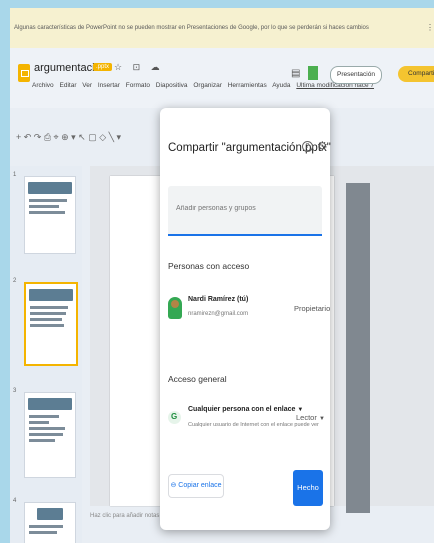 This screenshot has width=434, height=543. What do you see at coordinates (207, 85) in the screenshot?
I see `menu-organizar: Organizar` at bounding box center [207, 85].